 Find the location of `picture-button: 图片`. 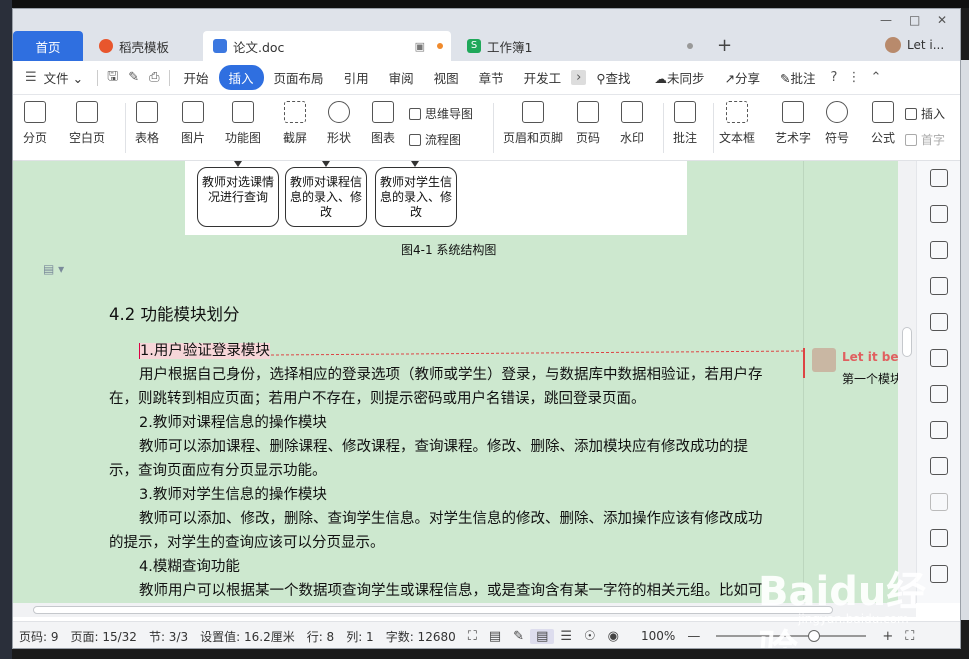

picture-button: 图片 is located at coordinates (193, 123).